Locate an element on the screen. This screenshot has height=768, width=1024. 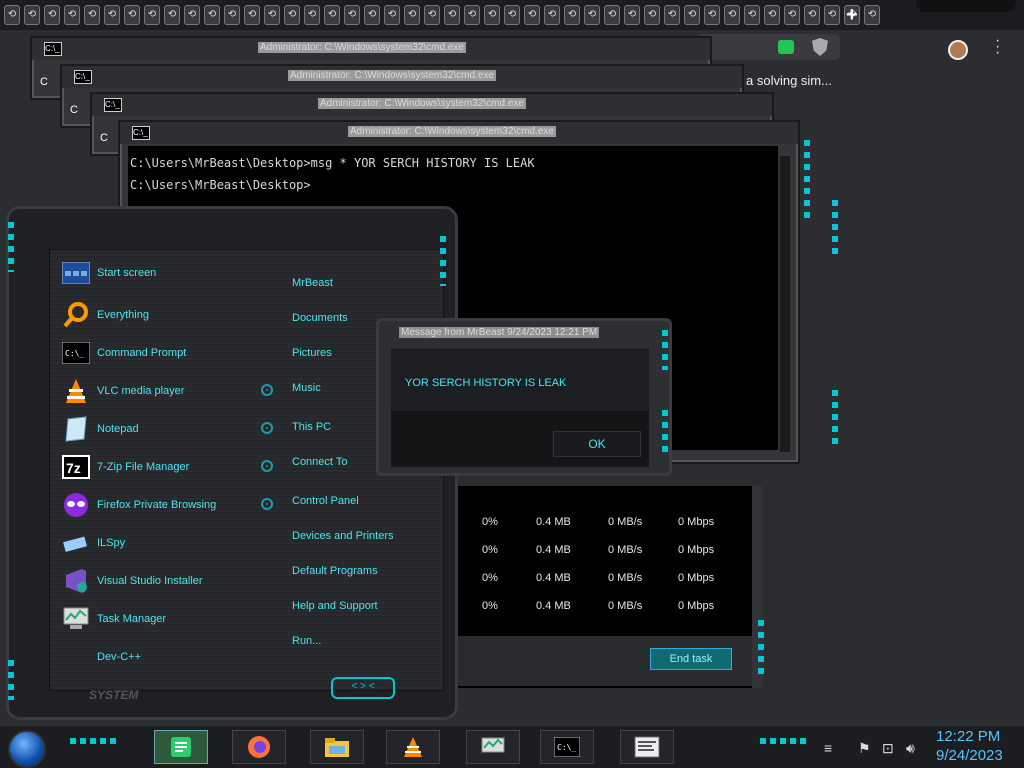
clock-time: 12:22 PM is located at coordinates (968, 736).